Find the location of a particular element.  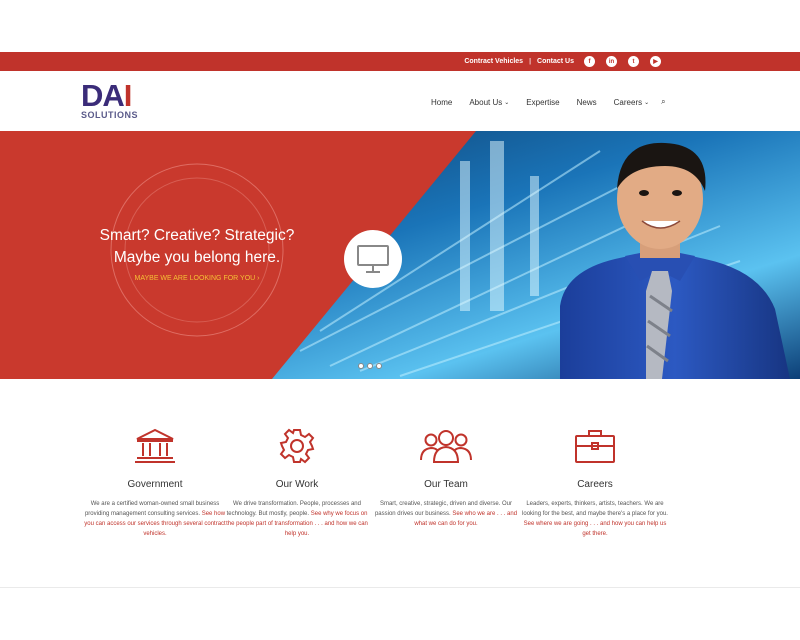

monitor-icon is located at coordinates (373, 259).